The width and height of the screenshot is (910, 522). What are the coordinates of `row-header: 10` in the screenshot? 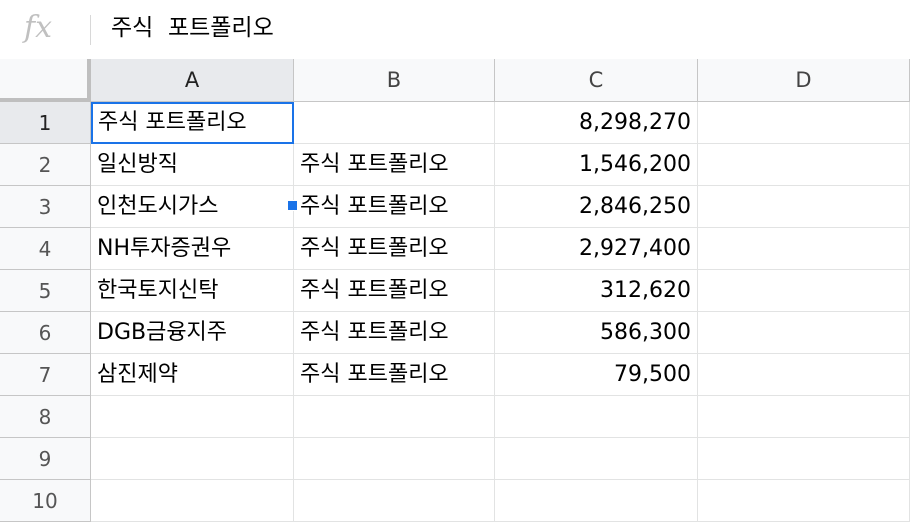 It's located at (45, 501).